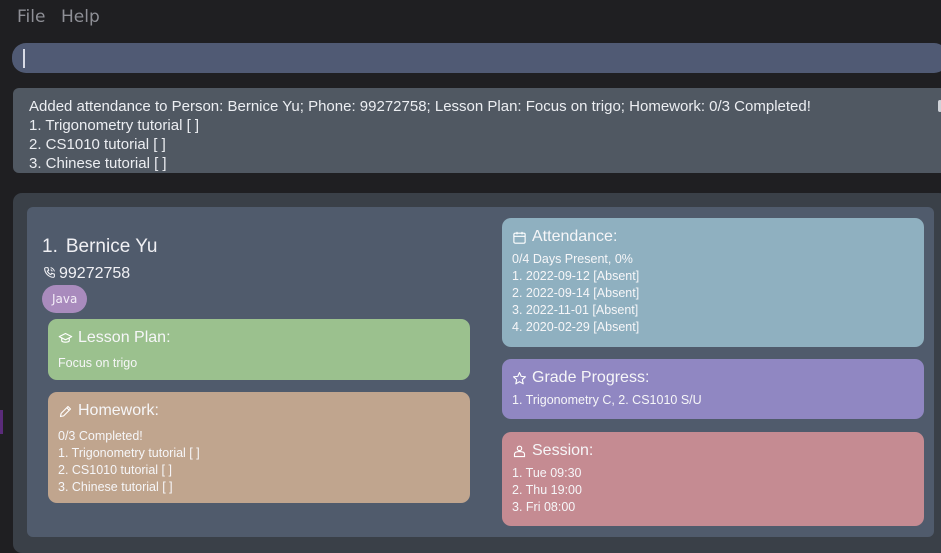 Image resolution: width=941 pixels, height=553 pixels. What do you see at coordinates (97, 144) in the screenshot?
I see `result-line: 2. CS1010 tutorial [ ]` at bounding box center [97, 144].